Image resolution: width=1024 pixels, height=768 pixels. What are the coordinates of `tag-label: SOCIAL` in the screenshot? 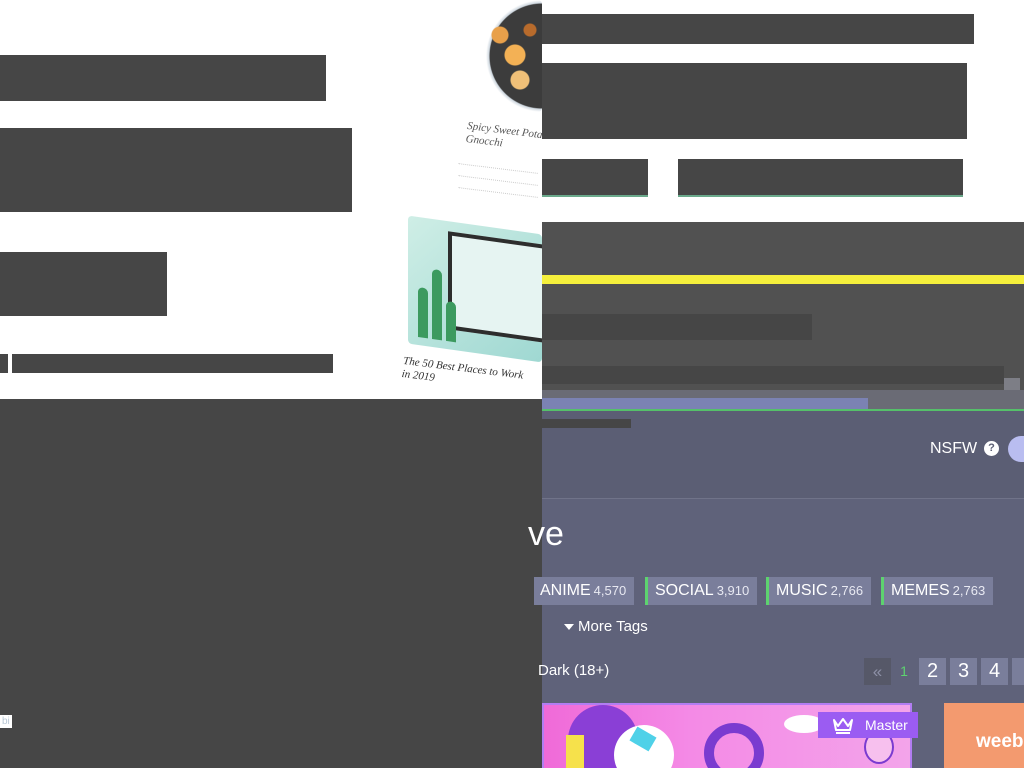 It's located at (684, 590).